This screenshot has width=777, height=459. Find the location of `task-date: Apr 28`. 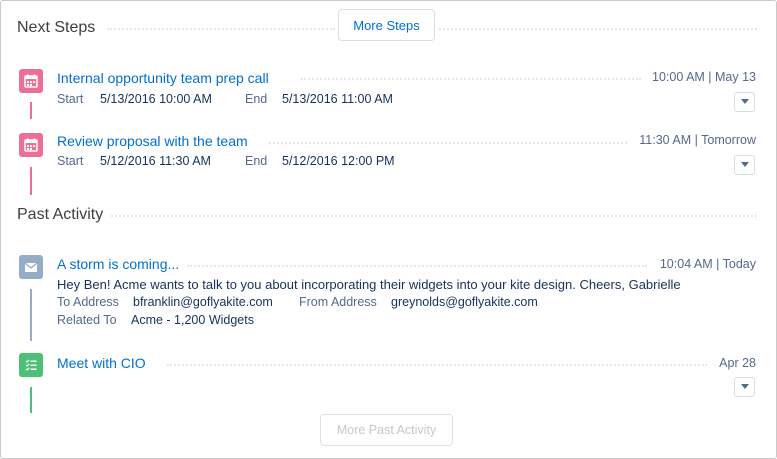

task-date: Apr 28 is located at coordinates (737, 363).